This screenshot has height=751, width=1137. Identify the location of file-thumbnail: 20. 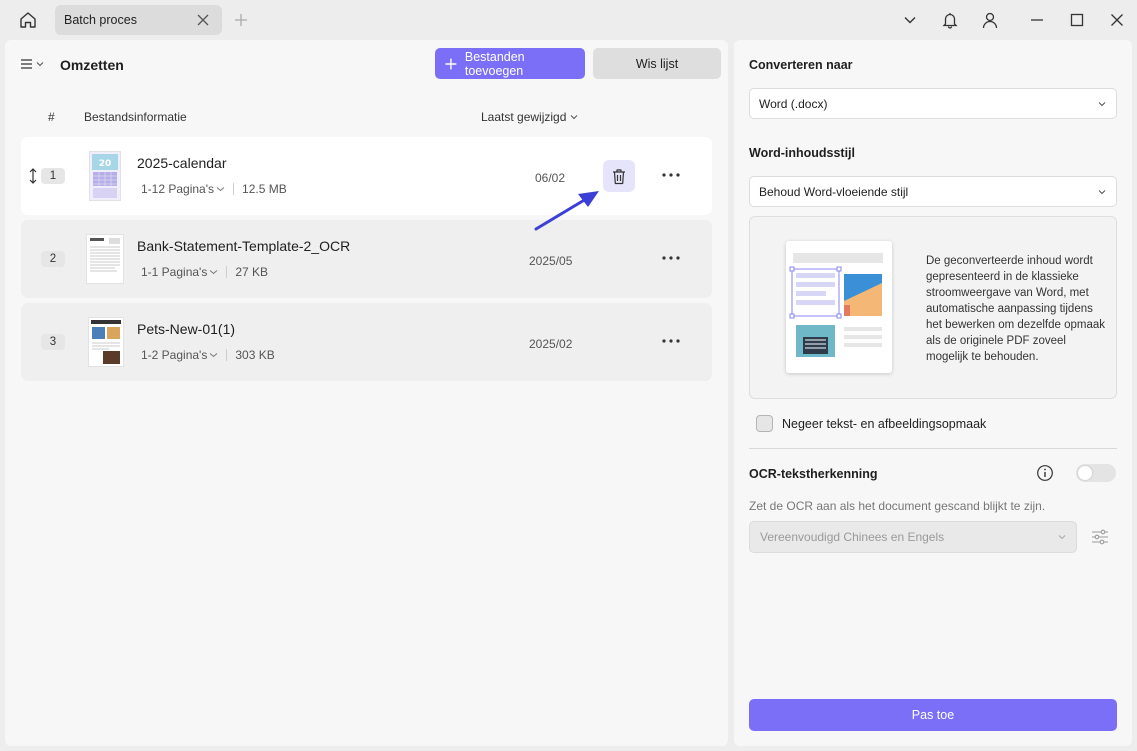
(105, 176).